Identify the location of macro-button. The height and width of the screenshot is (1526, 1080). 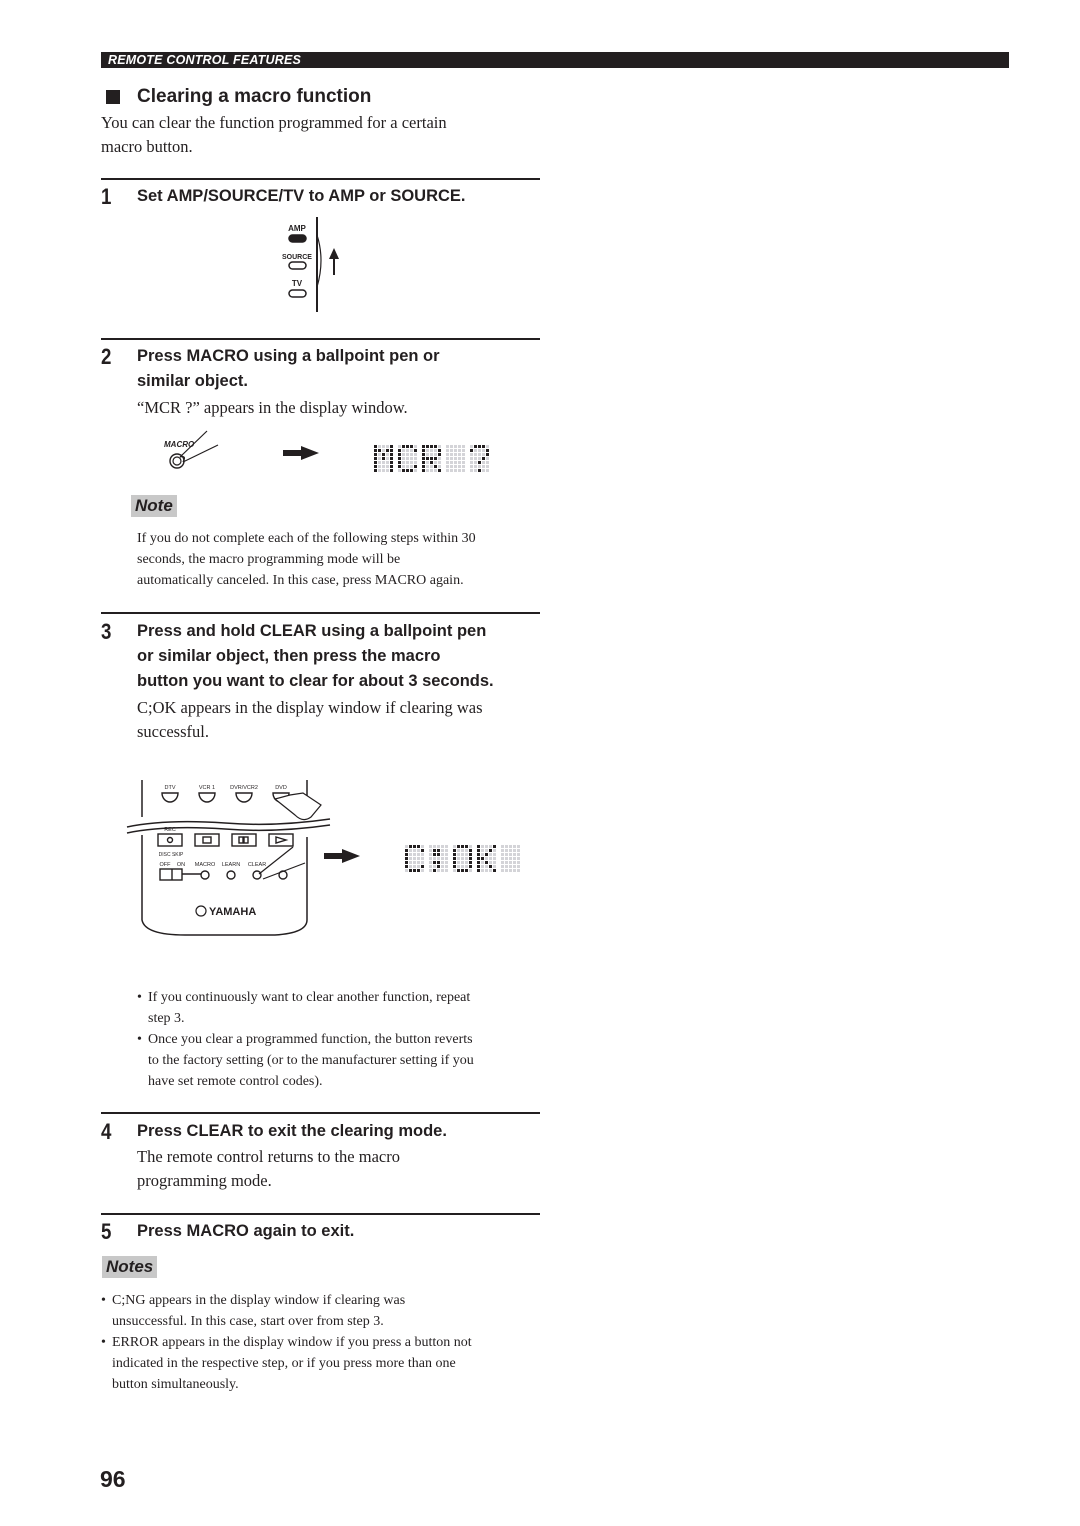
(205, 875).